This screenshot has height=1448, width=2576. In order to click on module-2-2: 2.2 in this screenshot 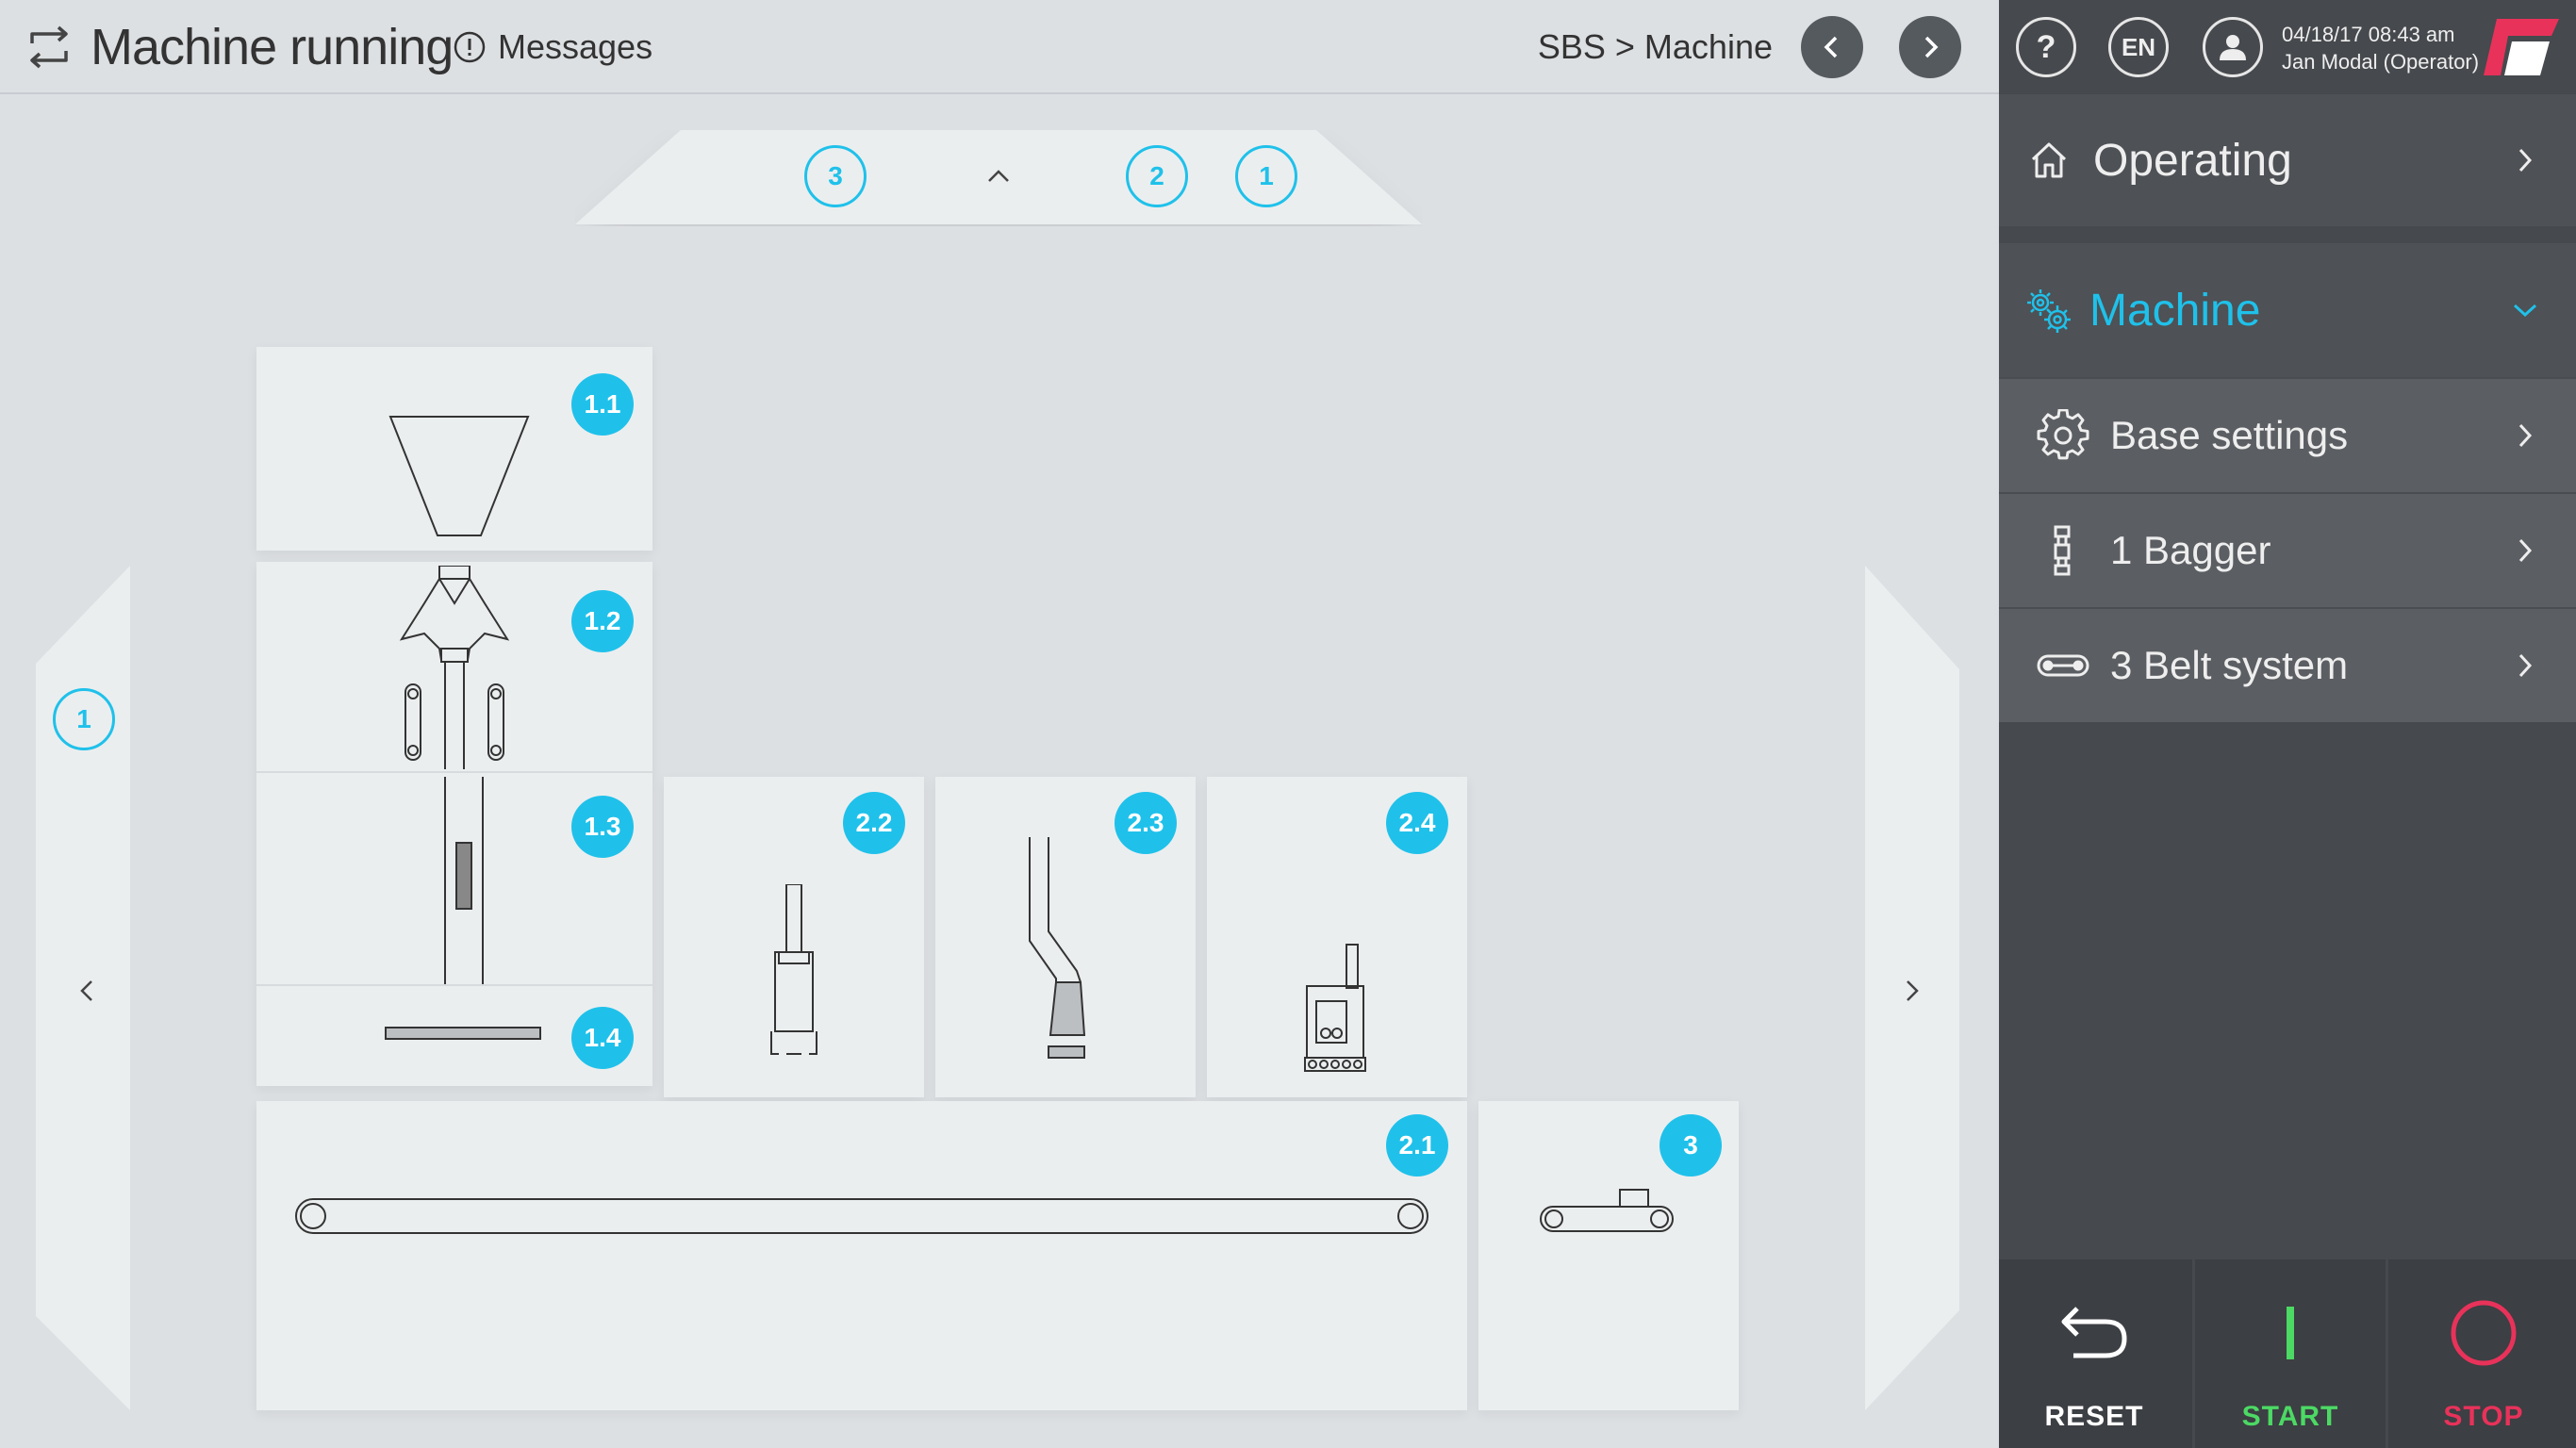, I will do `click(794, 937)`.